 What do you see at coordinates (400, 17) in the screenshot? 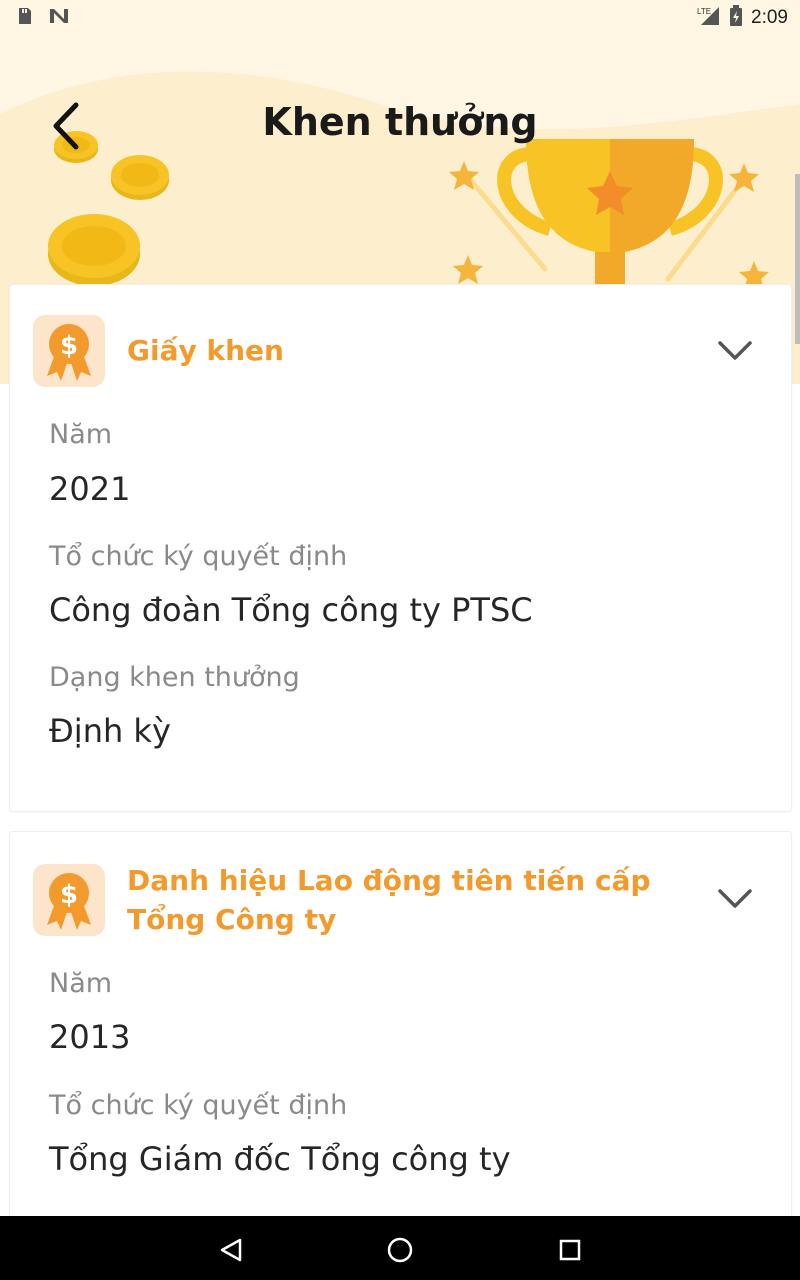
I see `status-bar: LTE 2:09` at bounding box center [400, 17].